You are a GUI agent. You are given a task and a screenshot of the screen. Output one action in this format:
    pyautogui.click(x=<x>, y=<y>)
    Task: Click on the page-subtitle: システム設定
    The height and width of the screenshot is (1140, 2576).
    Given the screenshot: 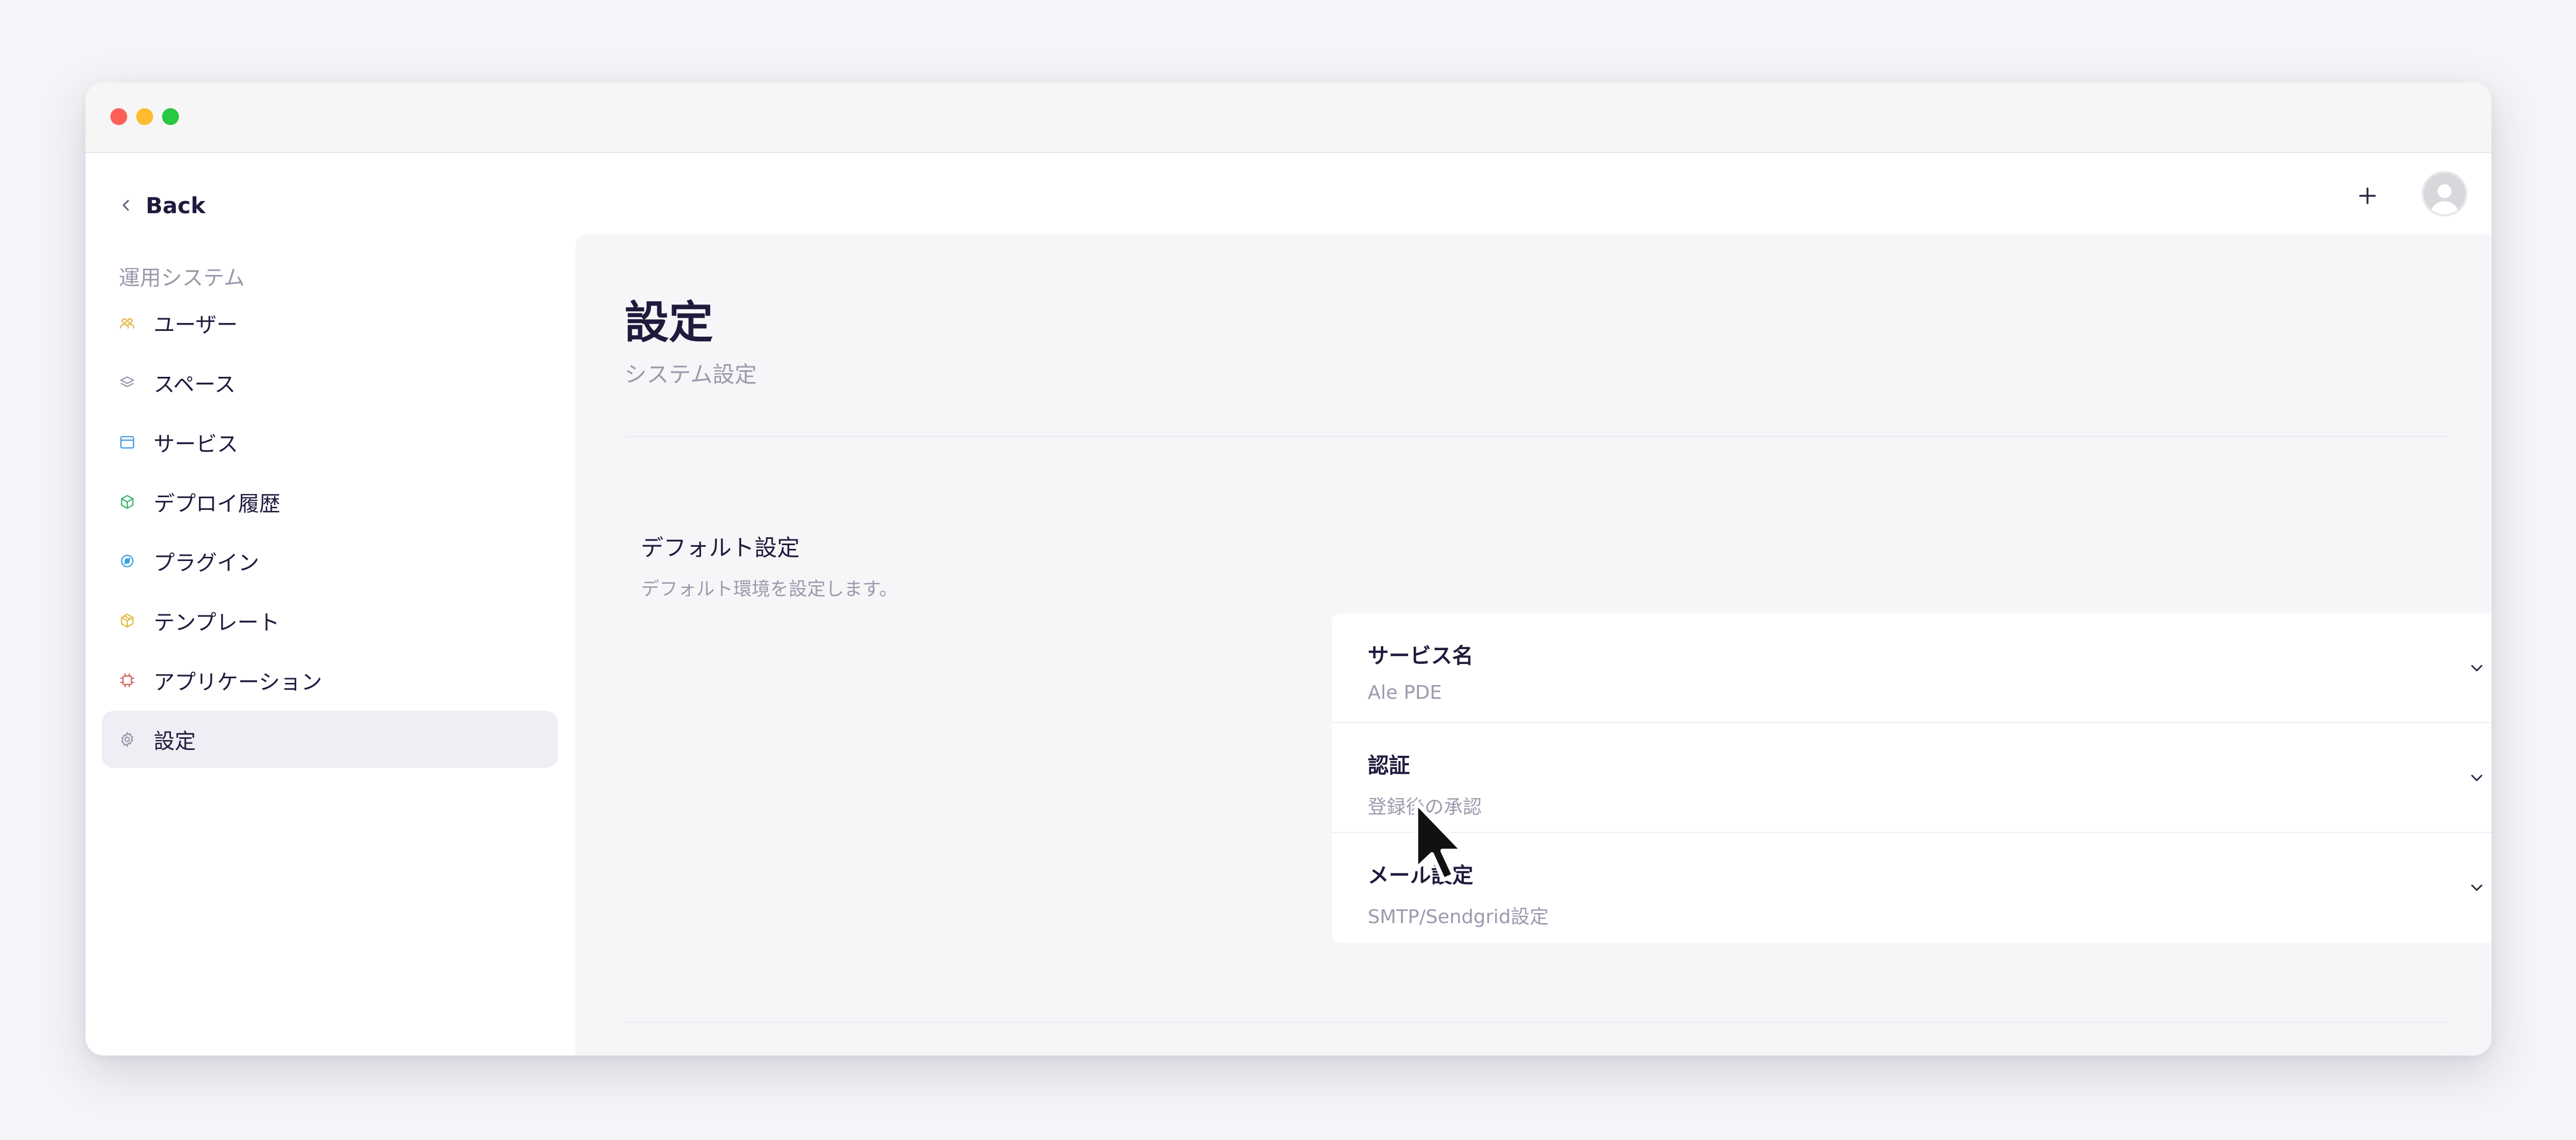 What is the action you would take?
    pyautogui.click(x=690, y=374)
    